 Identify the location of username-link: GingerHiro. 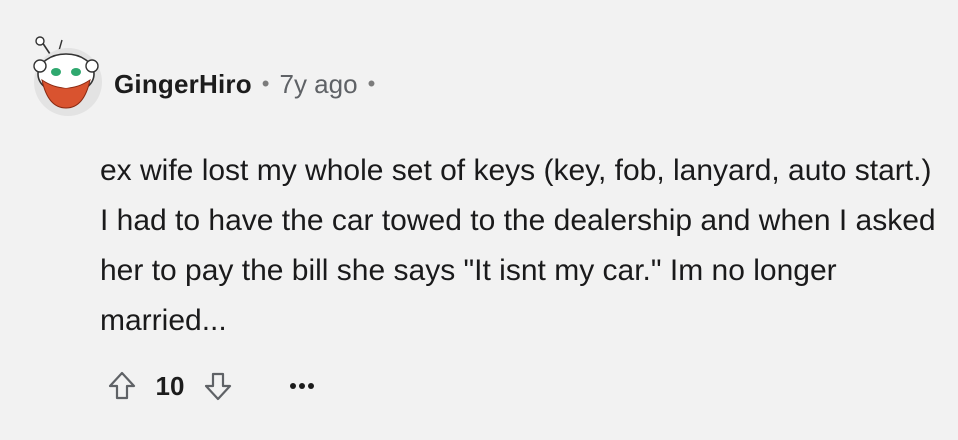
(183, 84).